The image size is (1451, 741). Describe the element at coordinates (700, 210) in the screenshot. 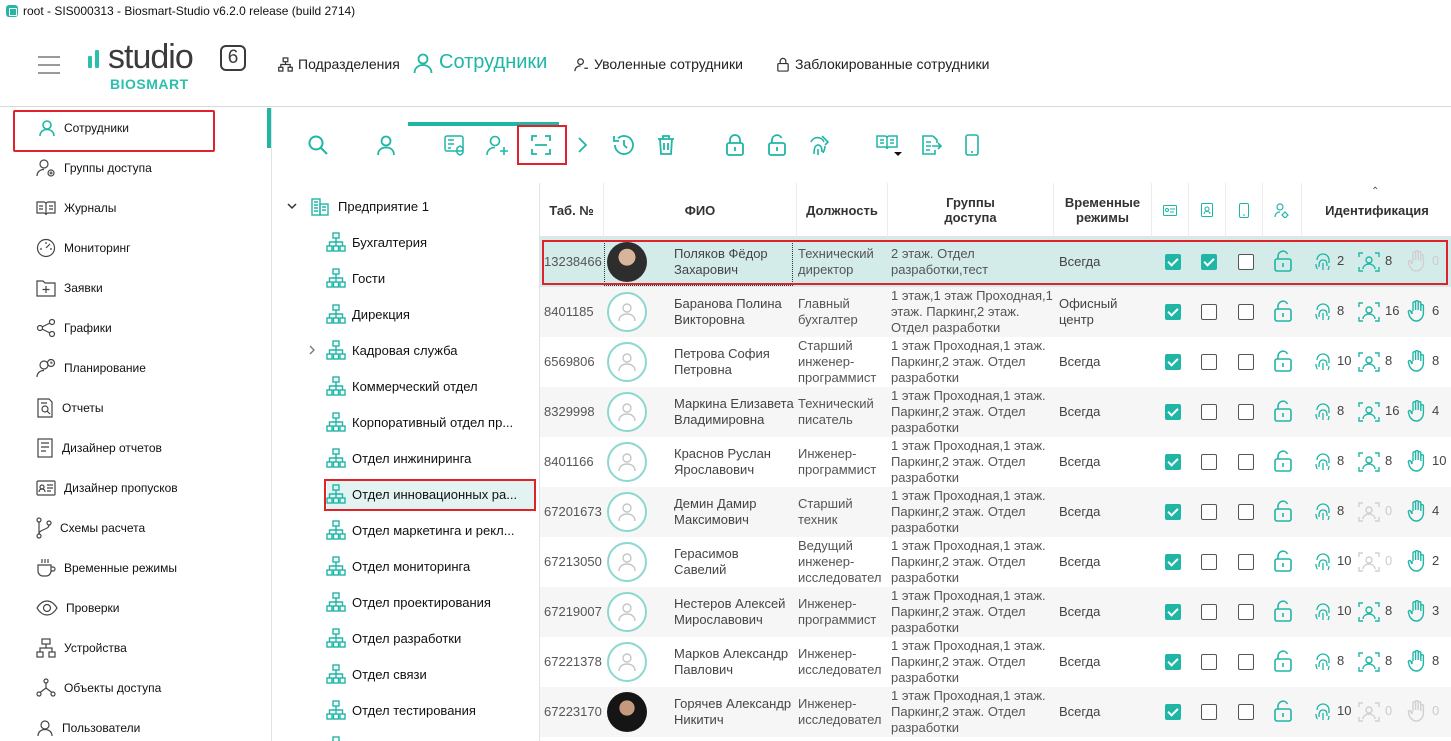

I see `col-fio: ФИО` at that location.